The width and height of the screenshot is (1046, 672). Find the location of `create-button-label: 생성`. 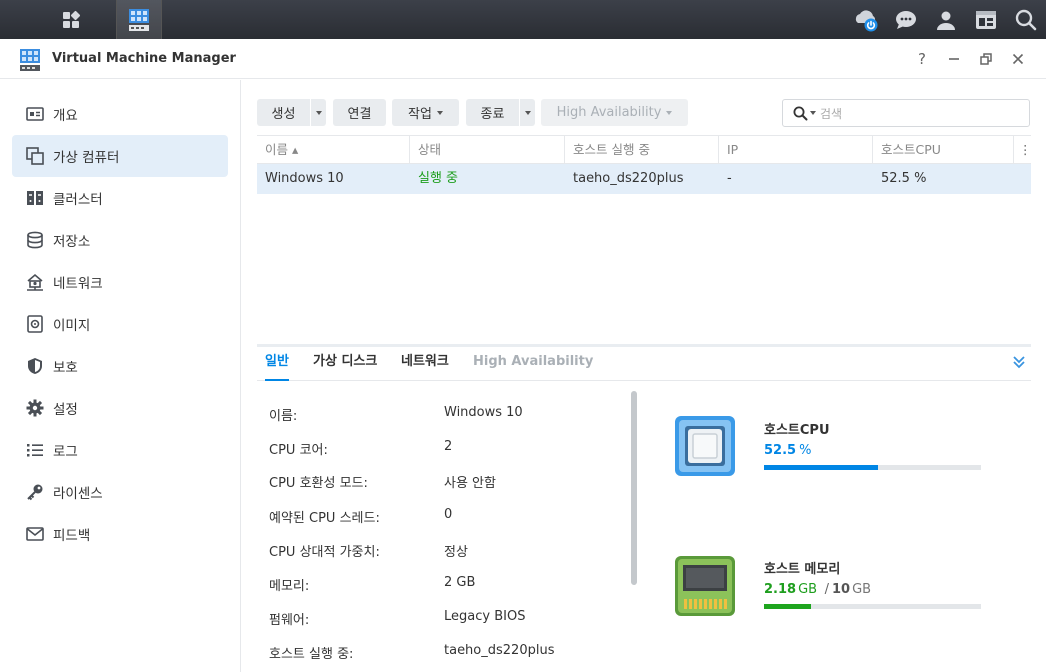

create-button-label: 생성 is located at coordinates (283, 114).